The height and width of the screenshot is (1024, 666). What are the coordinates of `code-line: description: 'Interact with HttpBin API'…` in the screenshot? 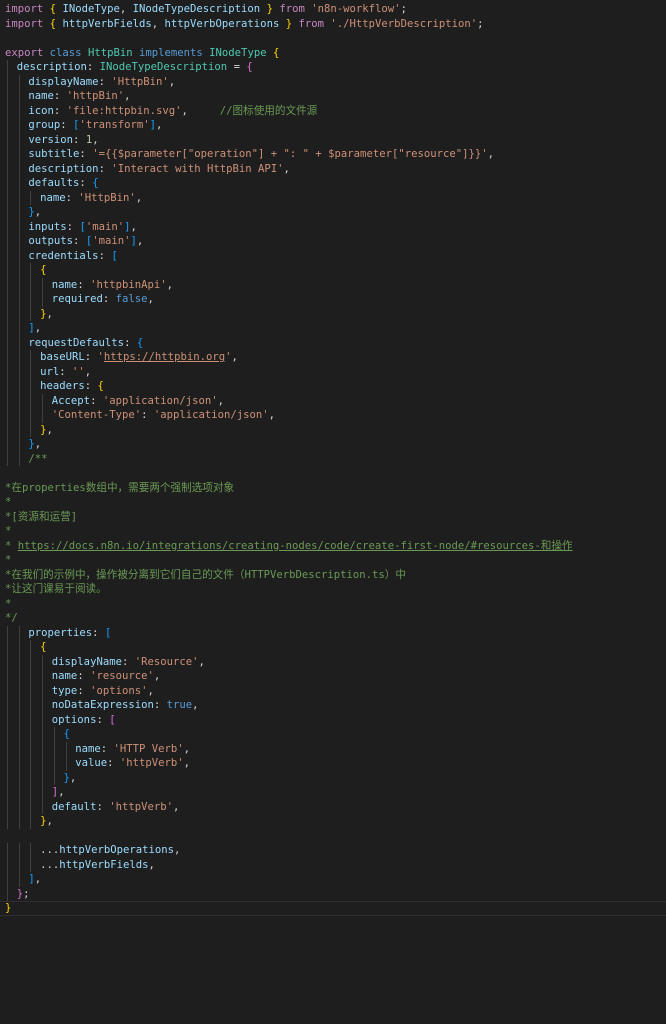 It's located at (333, 168).